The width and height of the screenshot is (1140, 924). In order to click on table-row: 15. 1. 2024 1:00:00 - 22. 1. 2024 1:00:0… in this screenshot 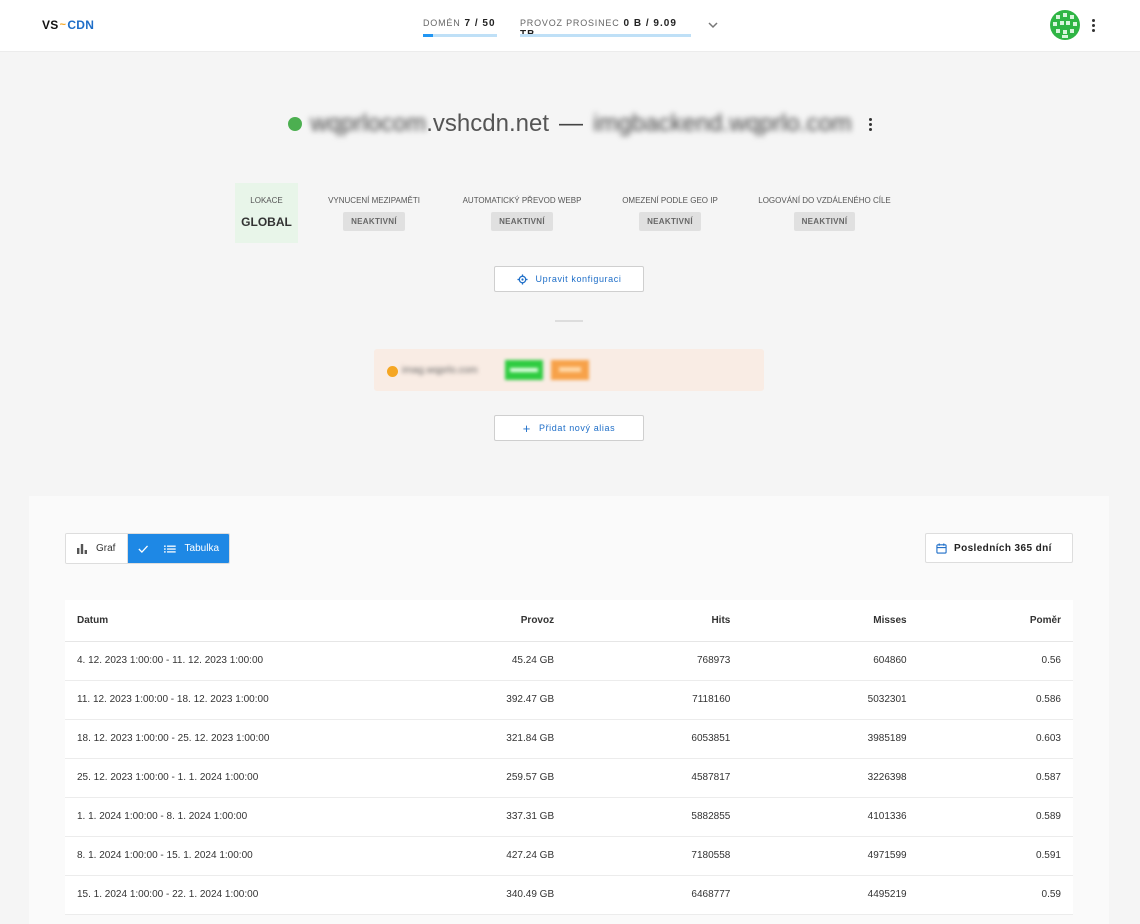, I will do `click(569, 895)`.